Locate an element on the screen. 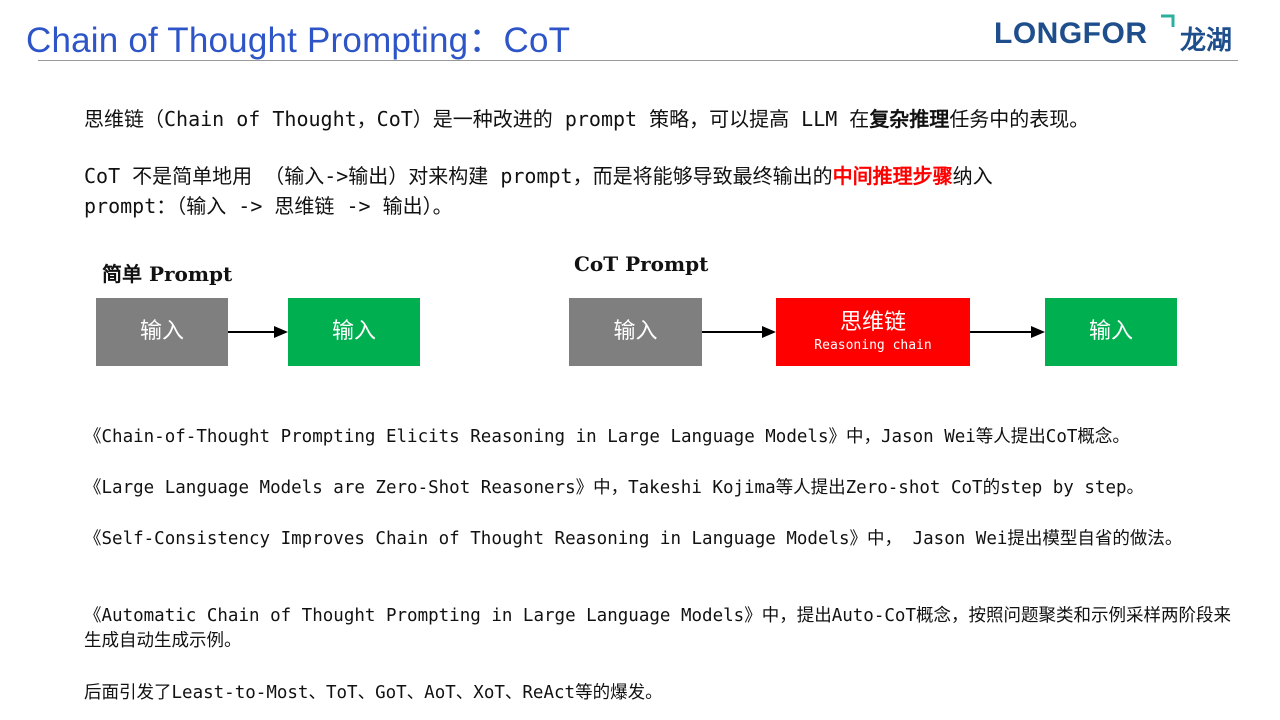  cot-prompt-label: CoT Prompt is located at coordinates (641, 264).